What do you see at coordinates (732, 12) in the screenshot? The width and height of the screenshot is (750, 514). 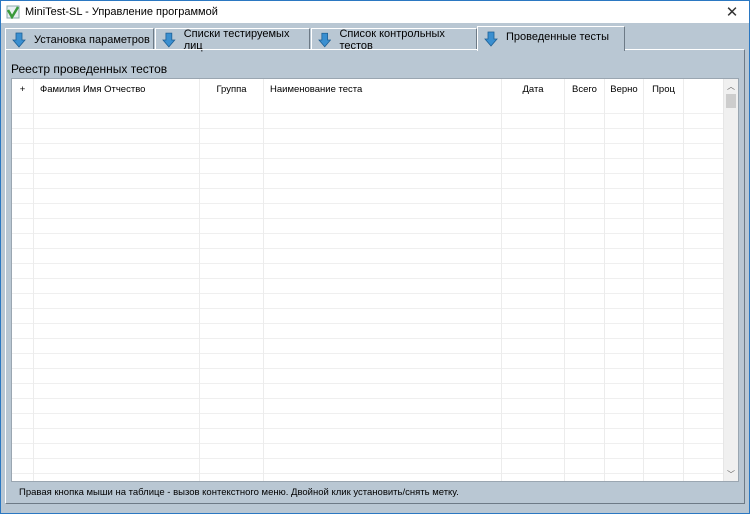 I see `close-button: ✕` at bounding box center [732, 12].